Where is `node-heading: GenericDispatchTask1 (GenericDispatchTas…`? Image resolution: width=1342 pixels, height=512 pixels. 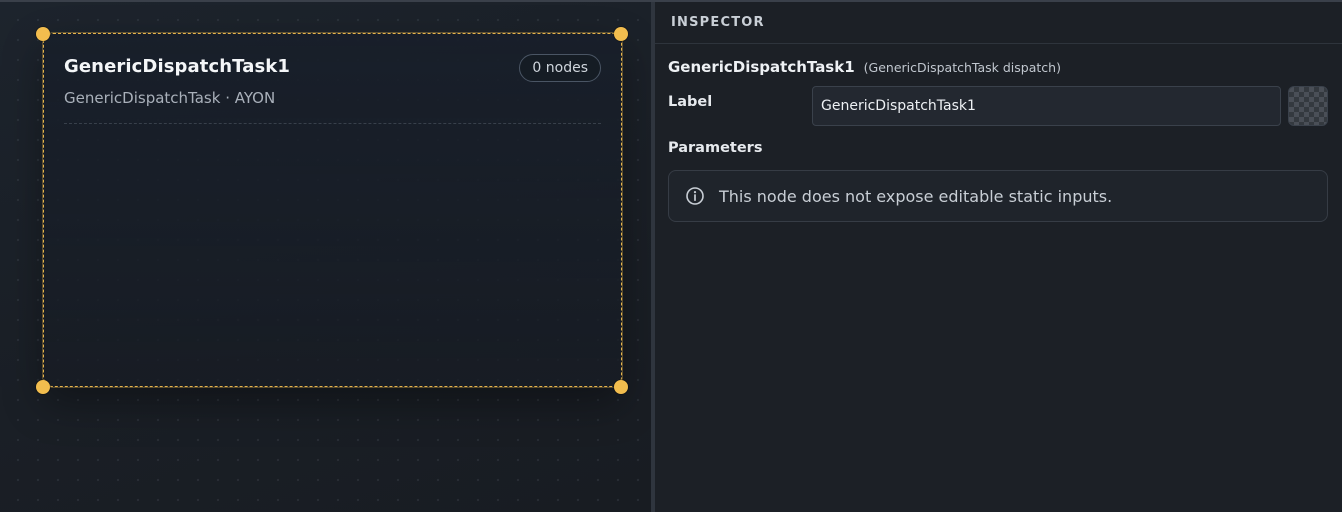
node-heading: GenericDispatchTask1 (GenericDispatchTas… is located at coordinates (998, 68).